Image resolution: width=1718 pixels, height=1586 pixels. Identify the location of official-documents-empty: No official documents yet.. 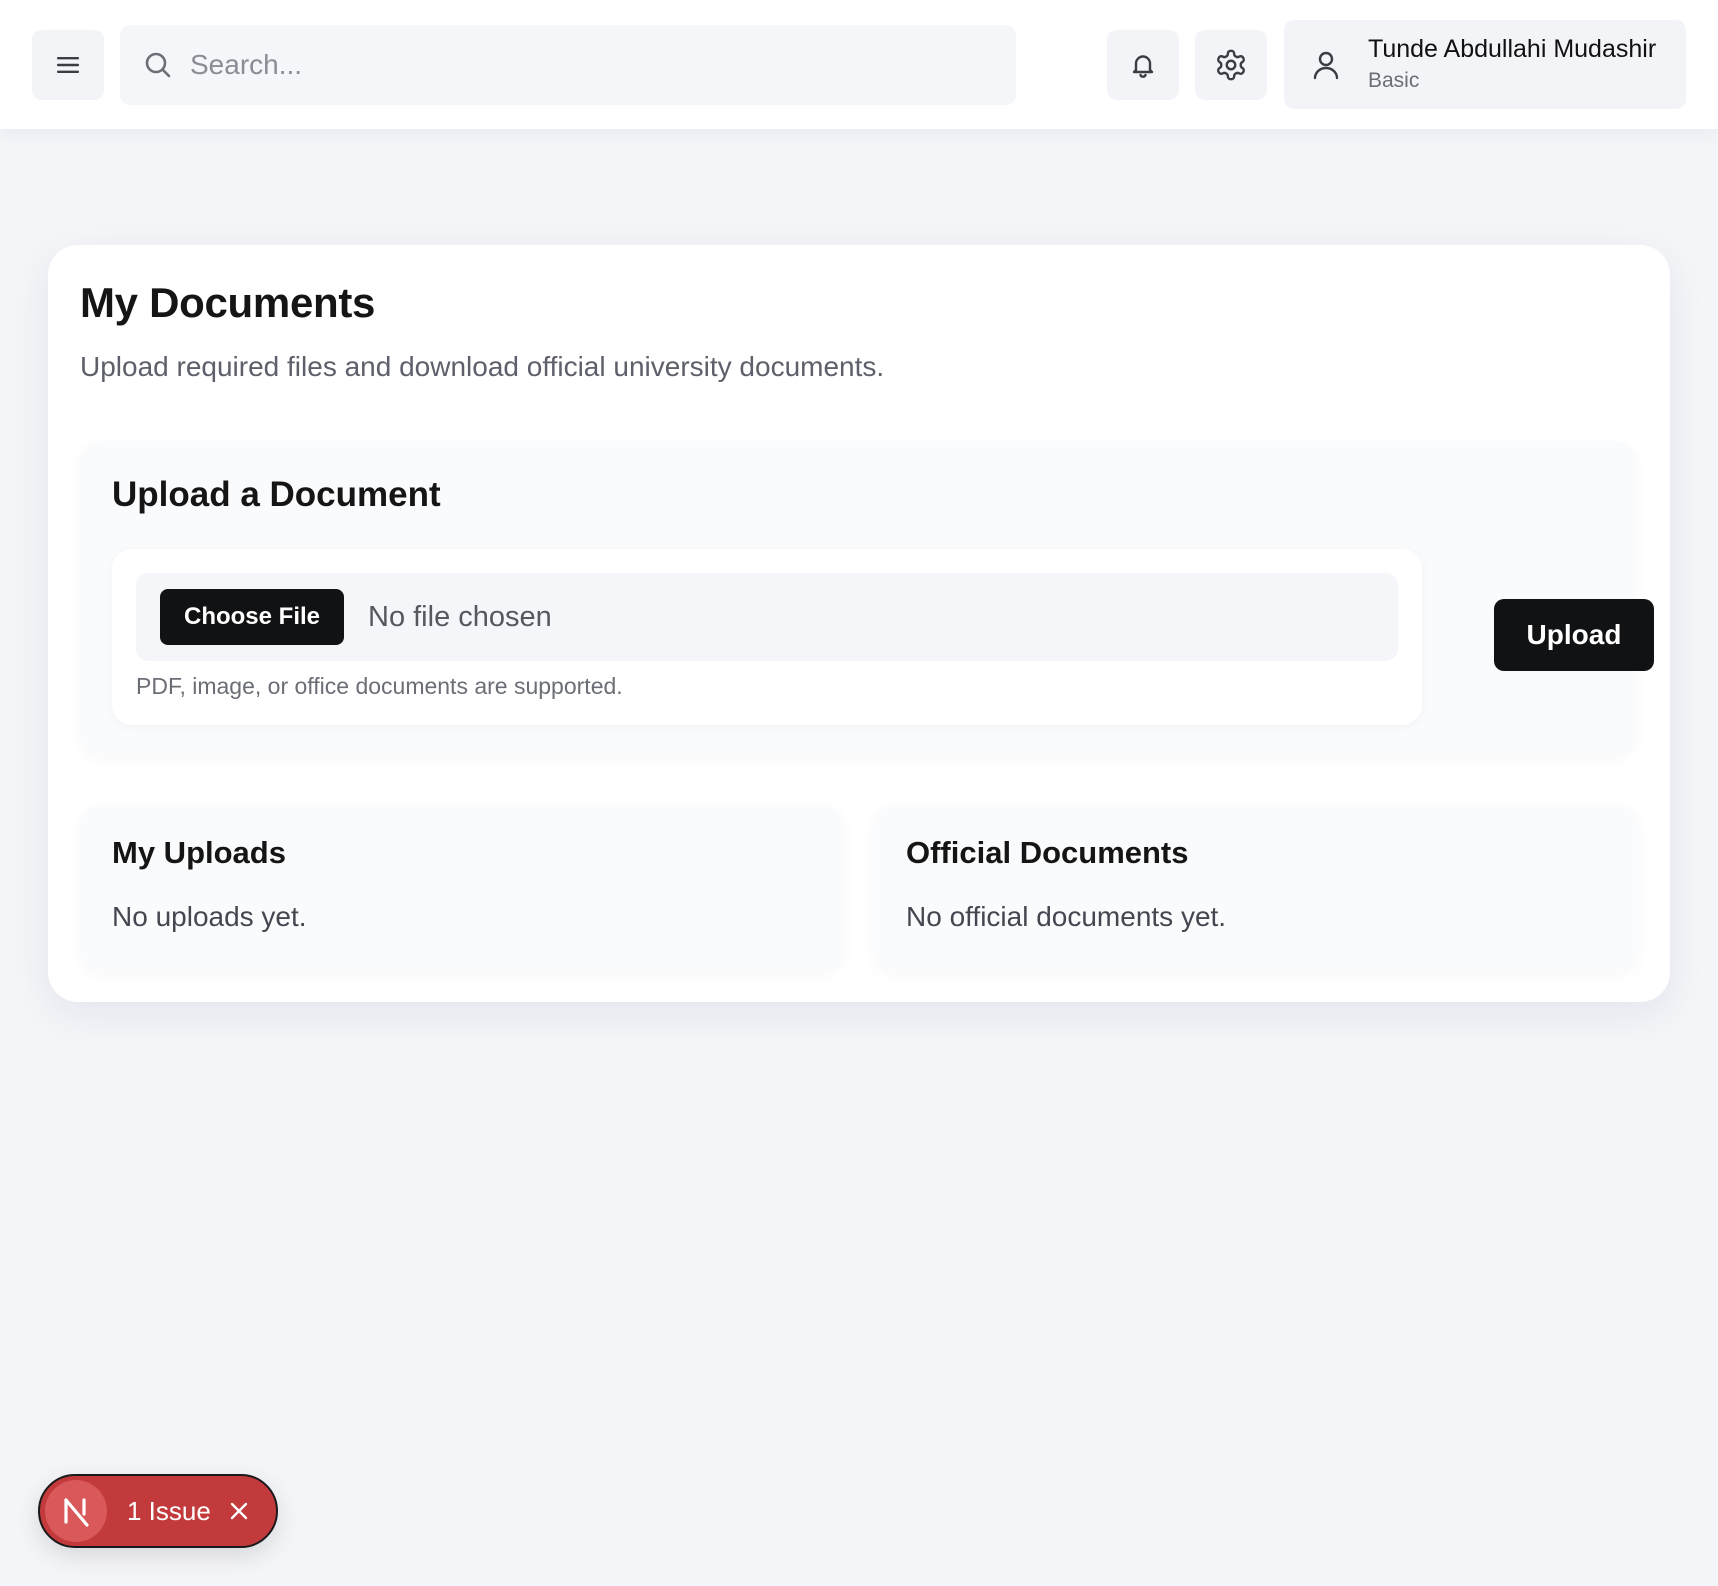
(1066, 916).